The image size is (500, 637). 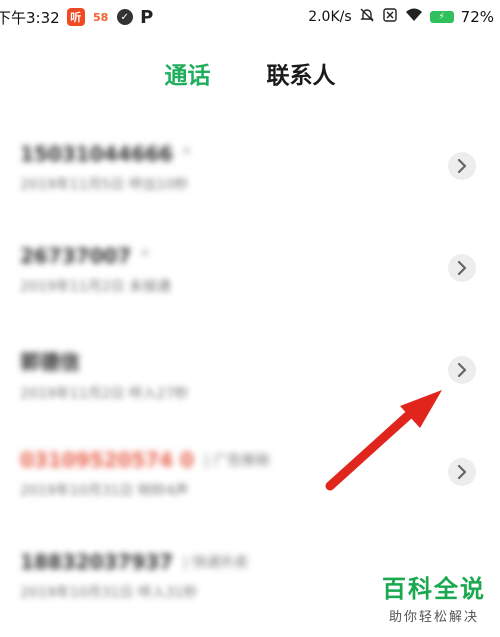 I want to click on mute-bell-icon, so click(x=367, y=17).